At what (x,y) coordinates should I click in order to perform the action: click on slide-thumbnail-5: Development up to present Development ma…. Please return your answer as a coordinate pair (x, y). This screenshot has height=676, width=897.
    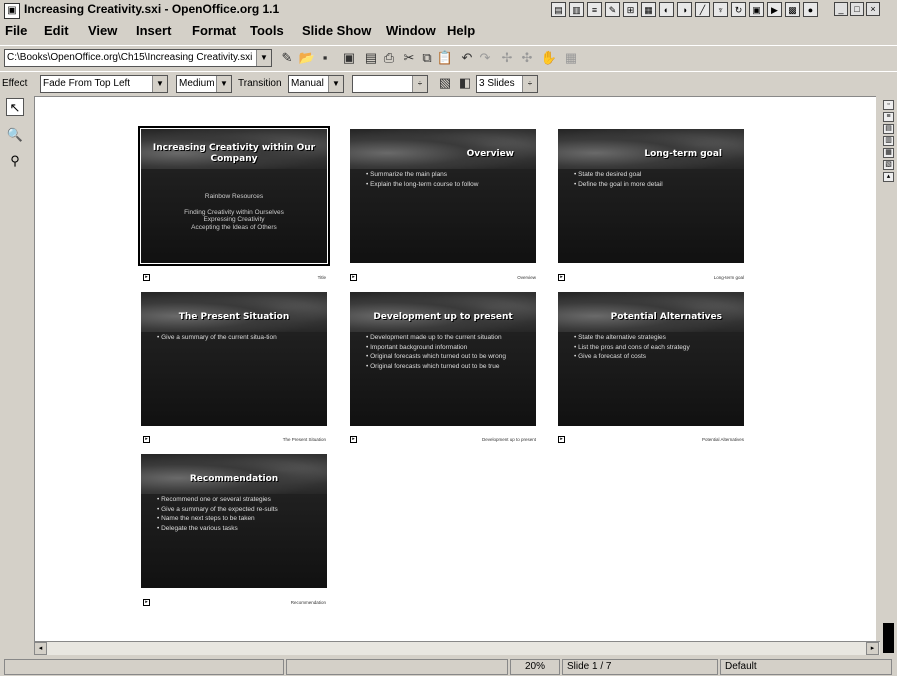
    Looking at the image, I should click on (443, 359).